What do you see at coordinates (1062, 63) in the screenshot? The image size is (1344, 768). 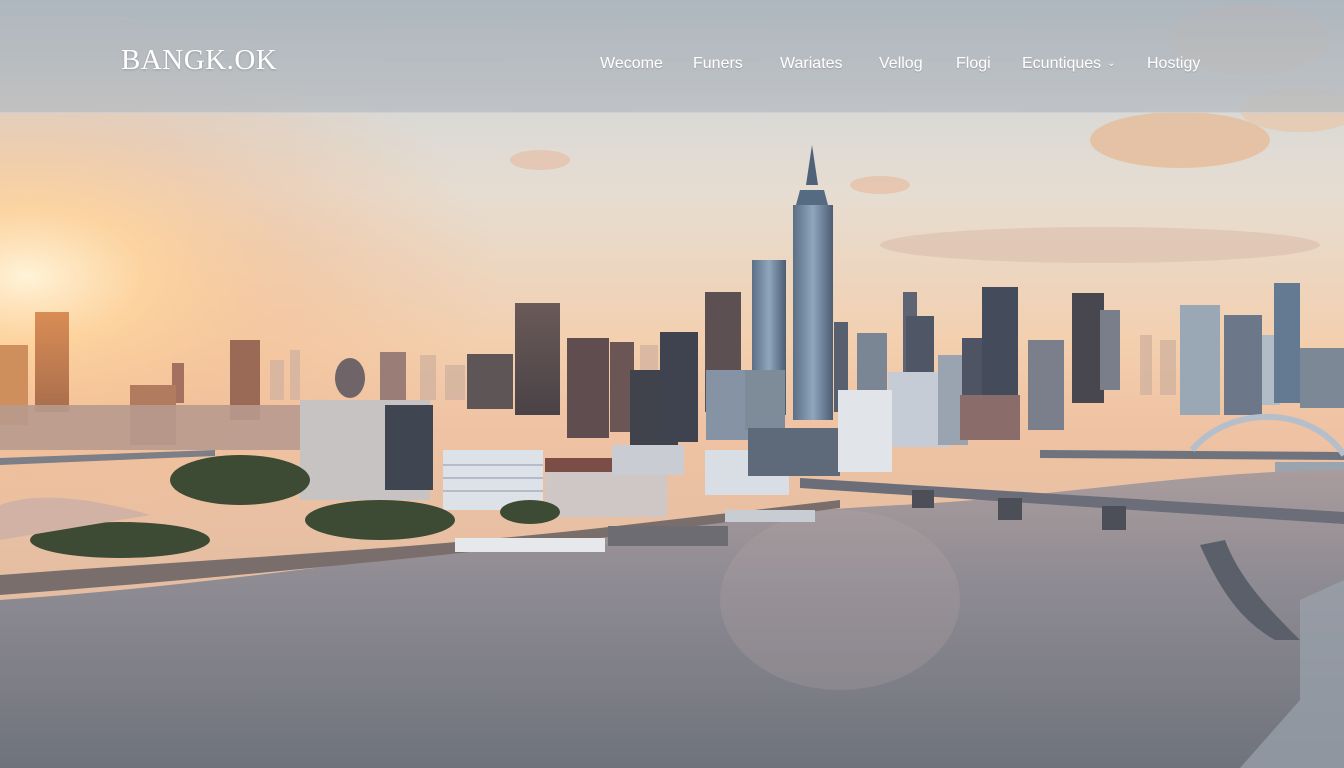 I see `nav-link-ecuntiques-label: Ecuntiques` at bounding box center [1062, 63].